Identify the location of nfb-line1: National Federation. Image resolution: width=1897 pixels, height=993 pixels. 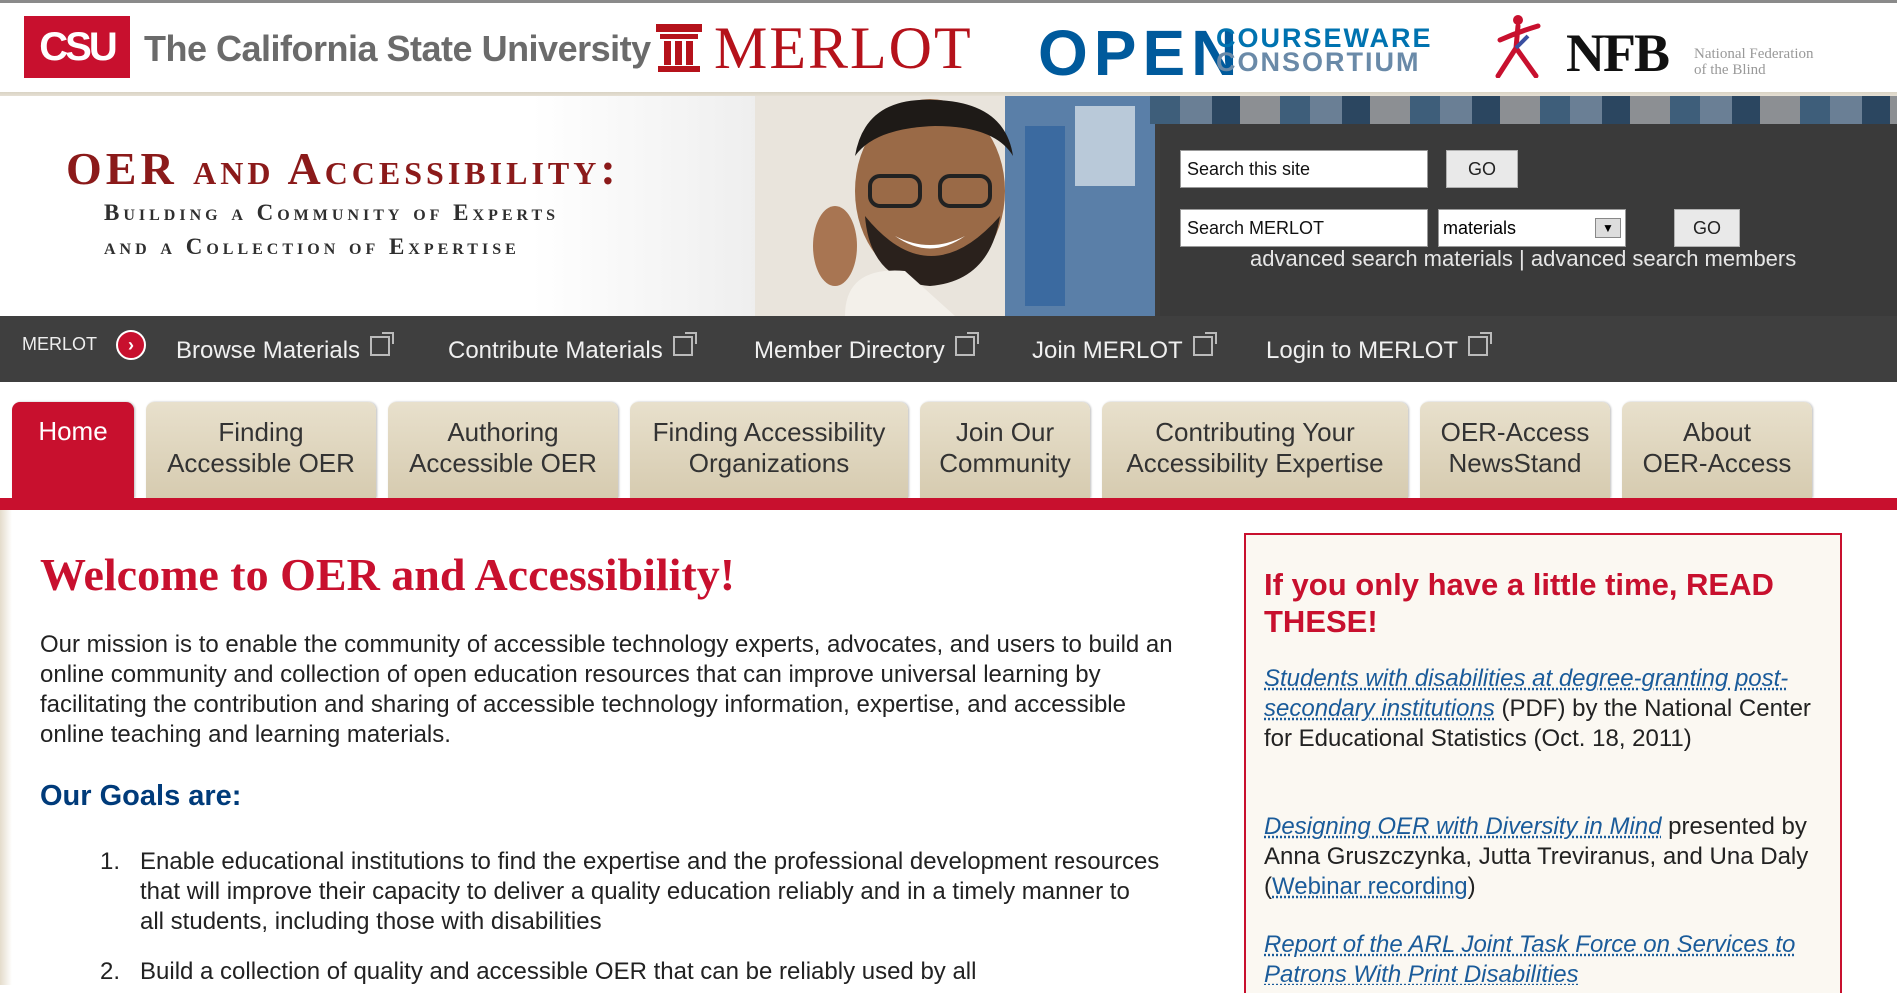
(1754, 54).